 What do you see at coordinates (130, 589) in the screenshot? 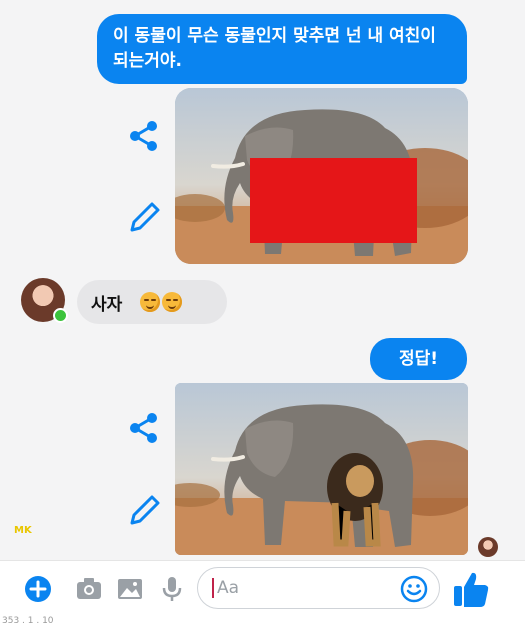
I see `gallery-icon` at bounding box center [130, 589].